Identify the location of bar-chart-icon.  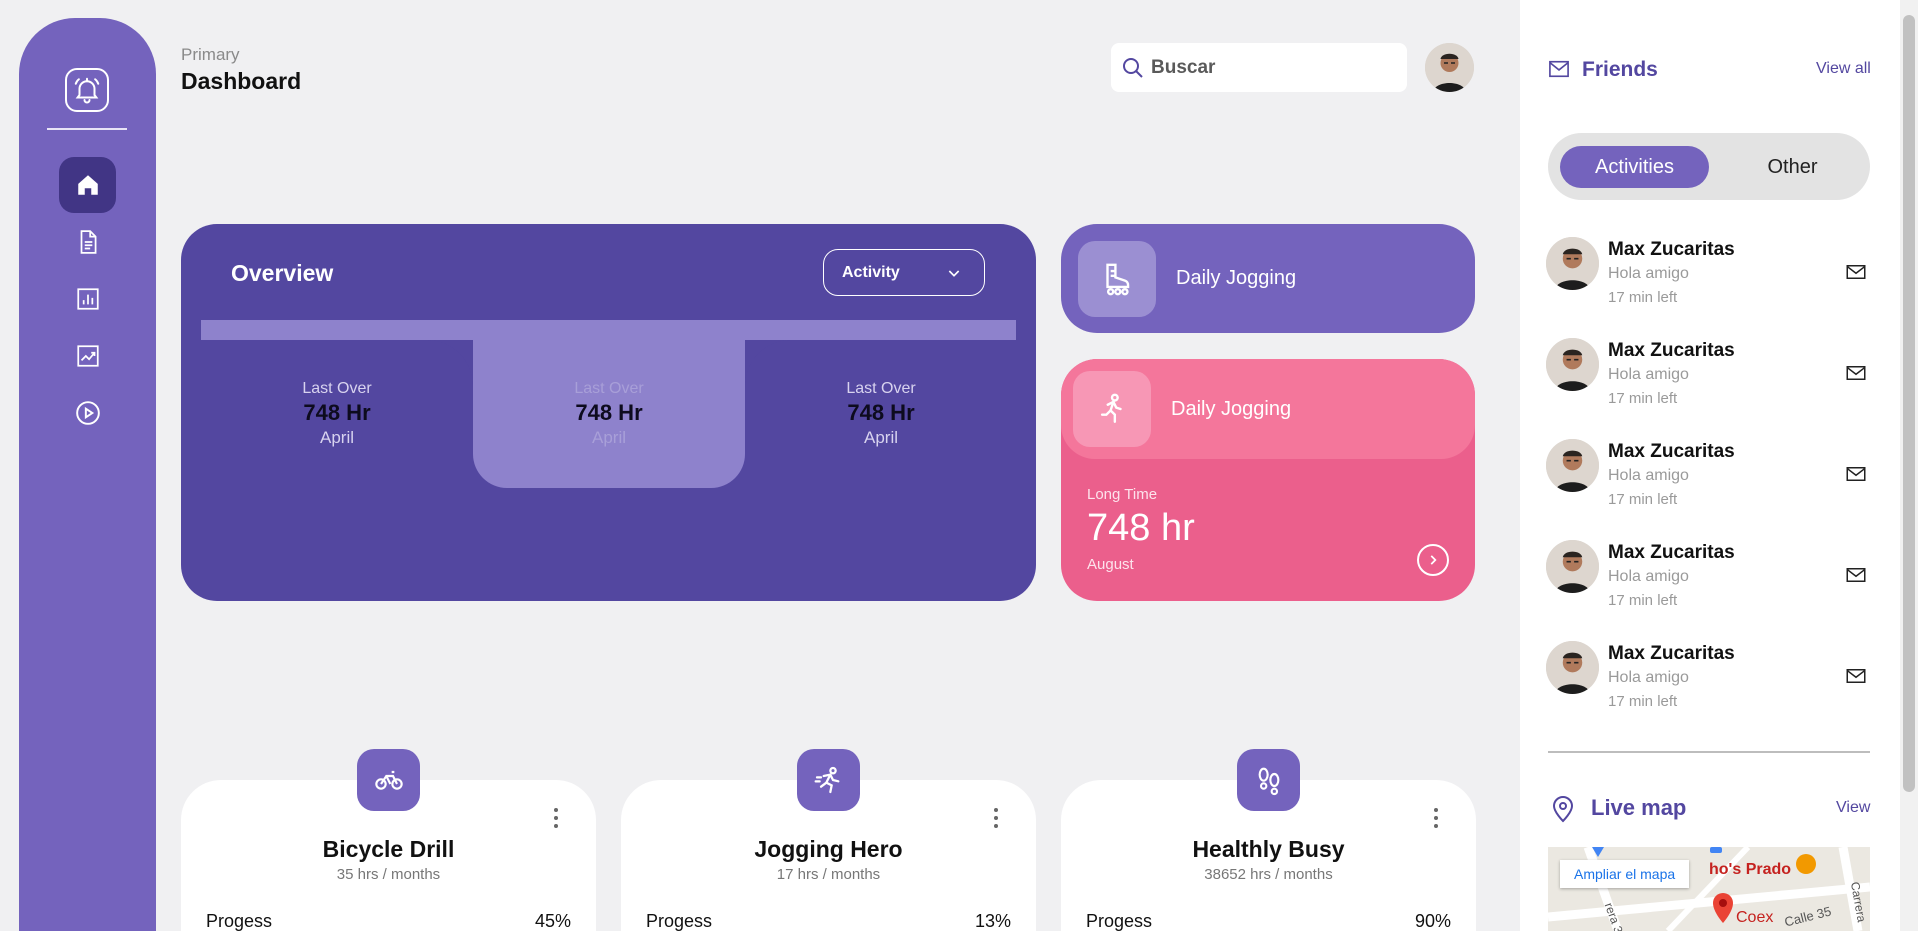
(87, 299).